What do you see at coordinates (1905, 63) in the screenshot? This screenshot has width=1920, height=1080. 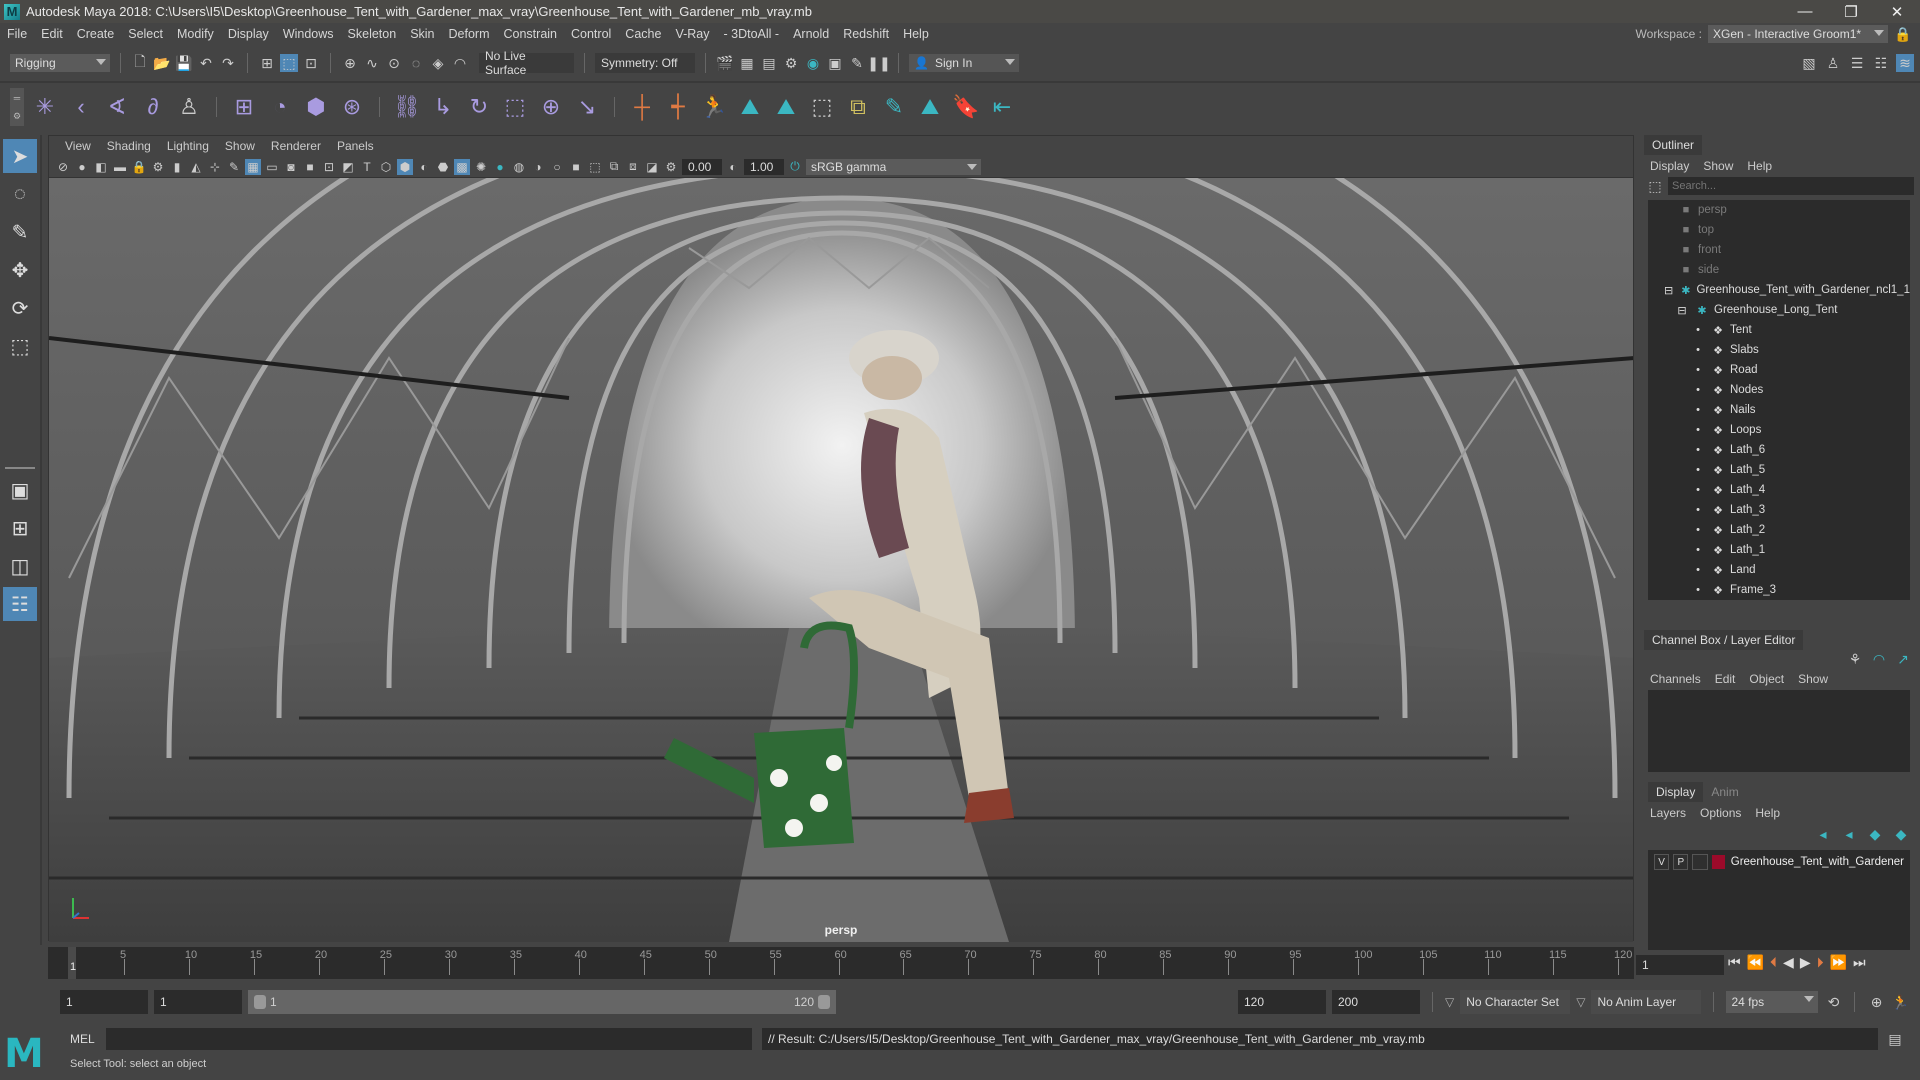 I see `channel-box-icon: ≋` at bounding box center [1905, 63].